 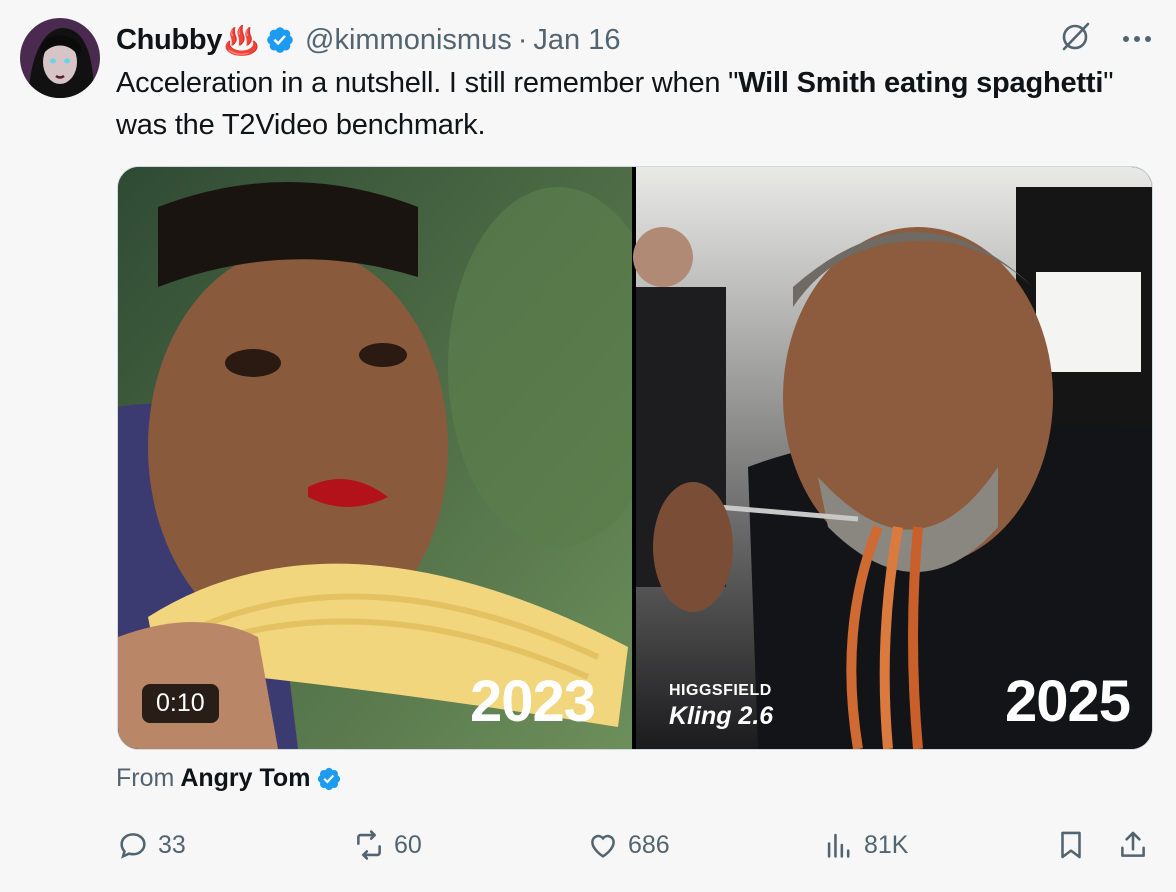 What do you see at coordinates (145, 778) in the screenshot?
I see `source-prefix: From` at bounding box center [145, 778].